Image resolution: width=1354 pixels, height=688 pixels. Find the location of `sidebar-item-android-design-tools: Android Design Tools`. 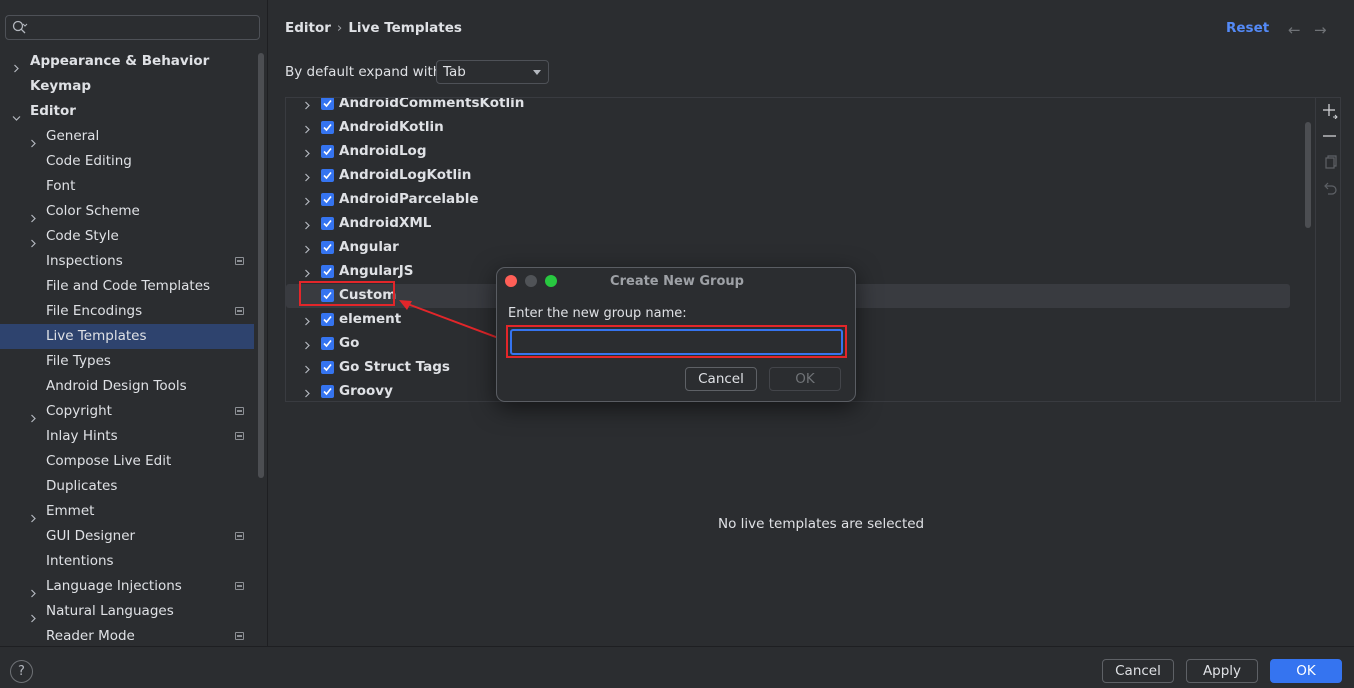

sidebar-item-android-design-tools: Android Design Tools is located at coordinates (127, 386).